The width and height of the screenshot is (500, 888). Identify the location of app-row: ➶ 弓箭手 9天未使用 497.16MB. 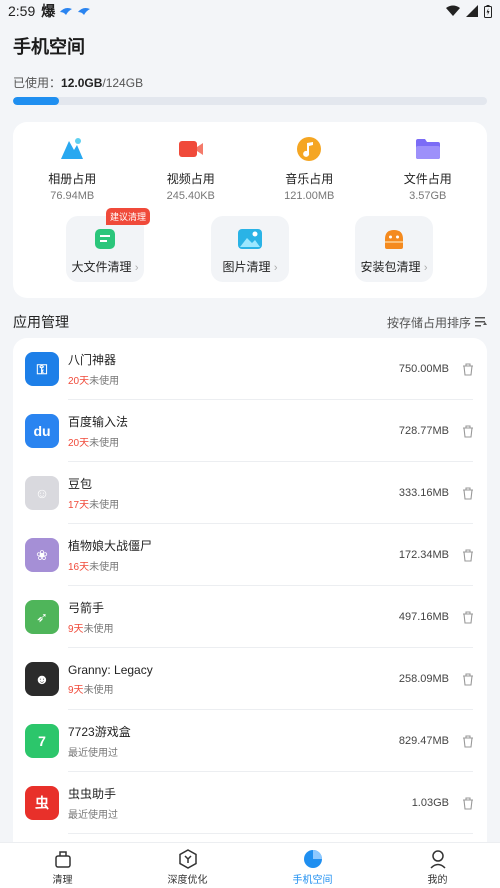
(250, 617).